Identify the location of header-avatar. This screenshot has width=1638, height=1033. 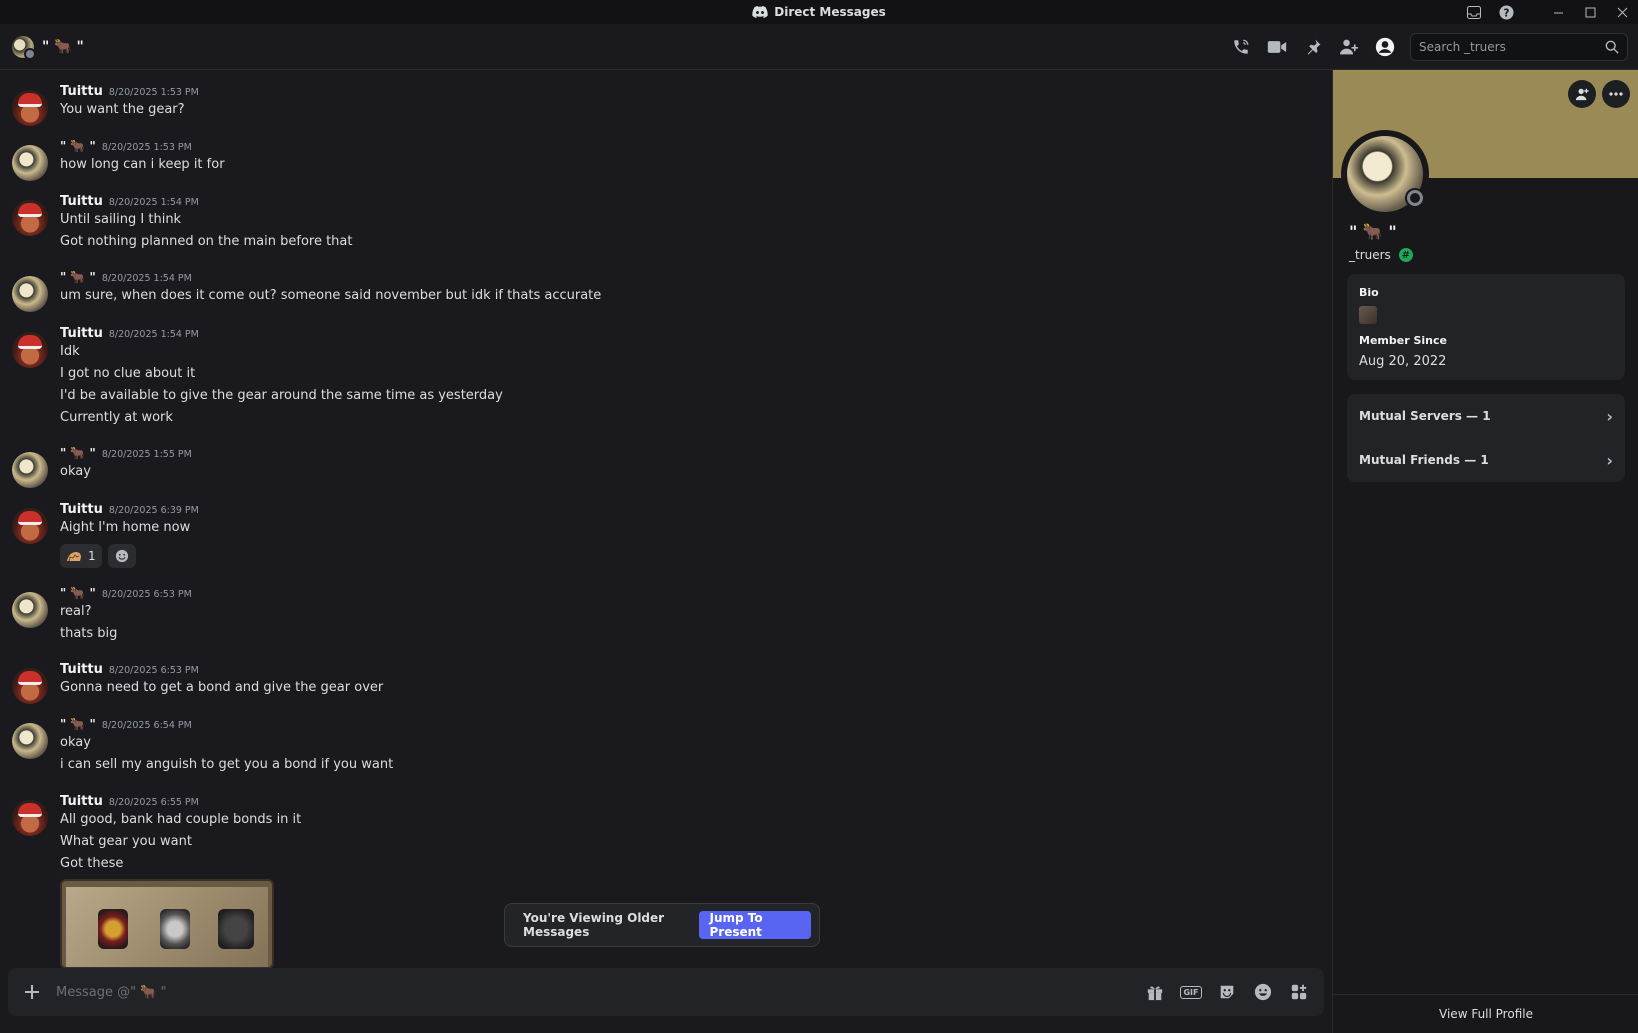
(24, 47).